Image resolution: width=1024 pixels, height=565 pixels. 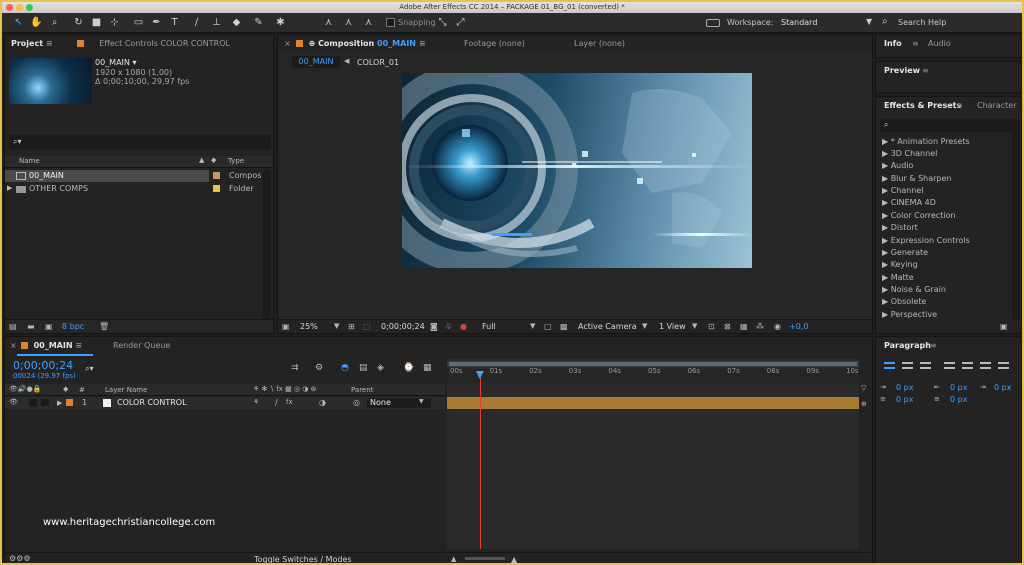 I want to click on layer-name: COLOR CONTROL, so click(x=152, y=402).